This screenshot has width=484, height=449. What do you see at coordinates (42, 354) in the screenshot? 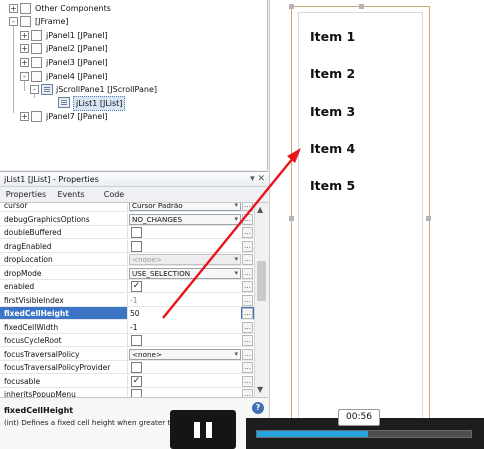
I see `property-name: focusTraversalPolicy` at bounding box center [42, 354].